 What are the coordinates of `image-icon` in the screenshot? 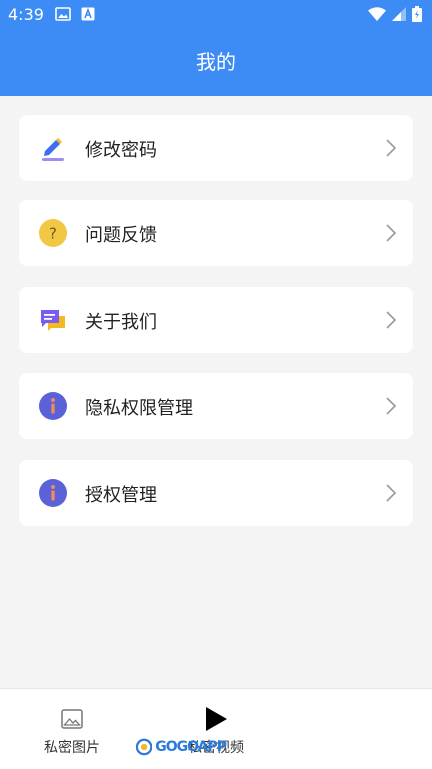 It's located at (72, 719).